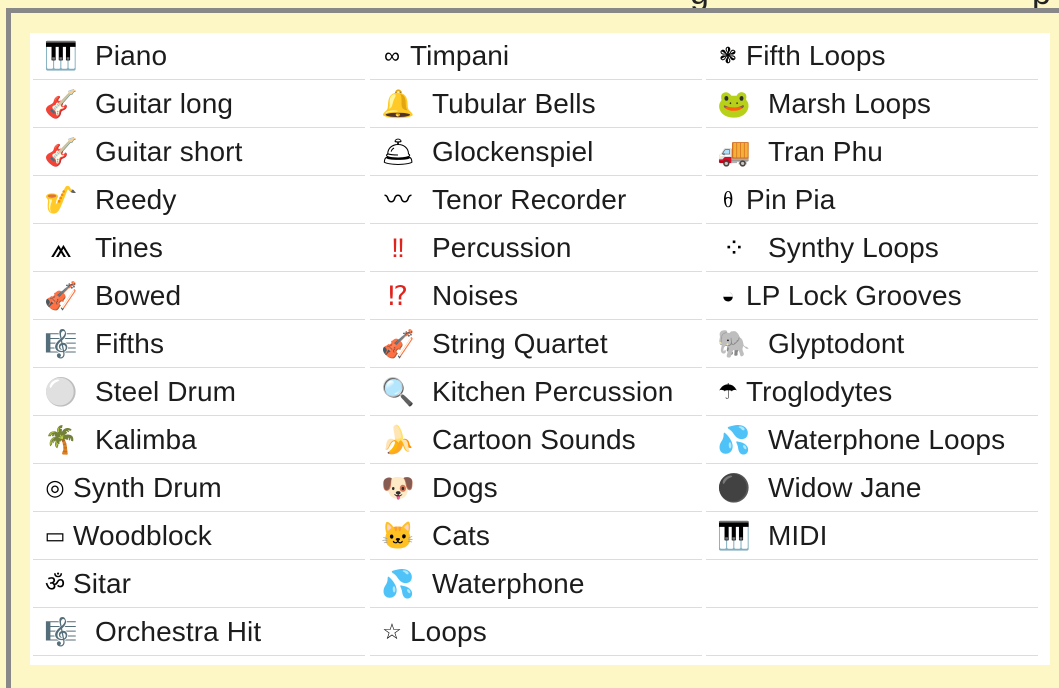  I want to click on instrument-item: 🎷 Reedy, so click(199, 200).